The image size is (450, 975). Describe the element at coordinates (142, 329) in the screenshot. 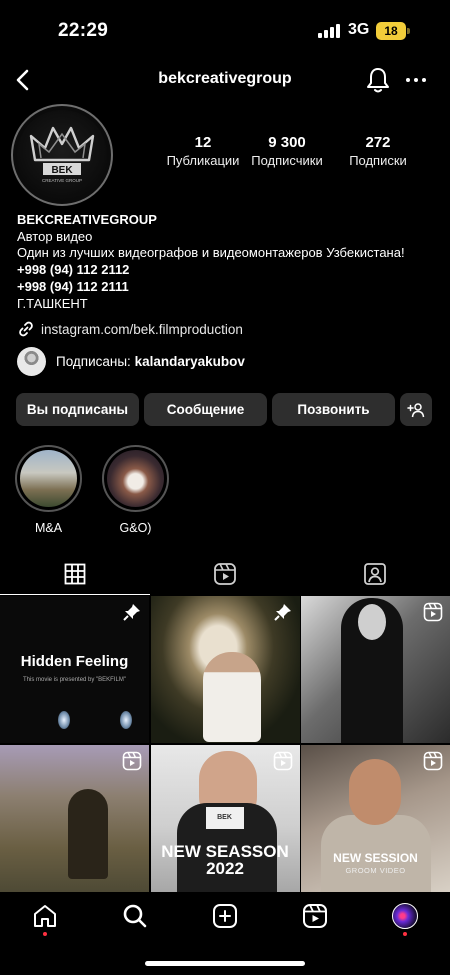

I see `profile-link-text: instagram.com/bek.filmproduction` at that location.